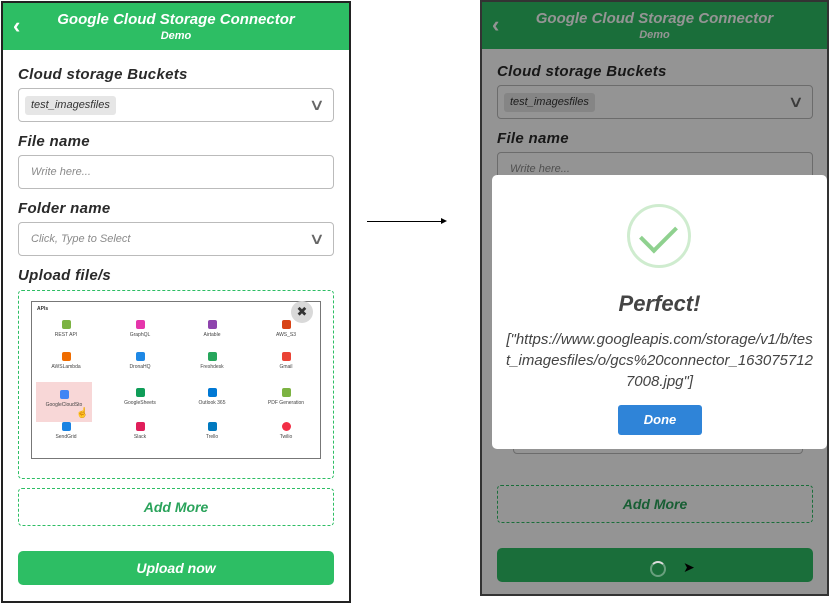 Image resolution: width=829 pixels, height=604 pixels. What do you see at coordinates (176, 568) in the screenshot?
I see `upload-now-button: Upload now` at bounding box center [176, 568].